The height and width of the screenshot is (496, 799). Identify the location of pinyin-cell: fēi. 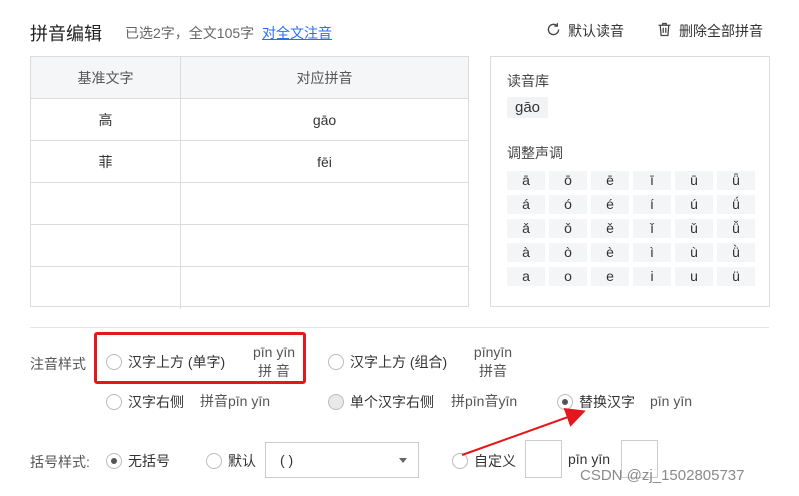
(324, 161).